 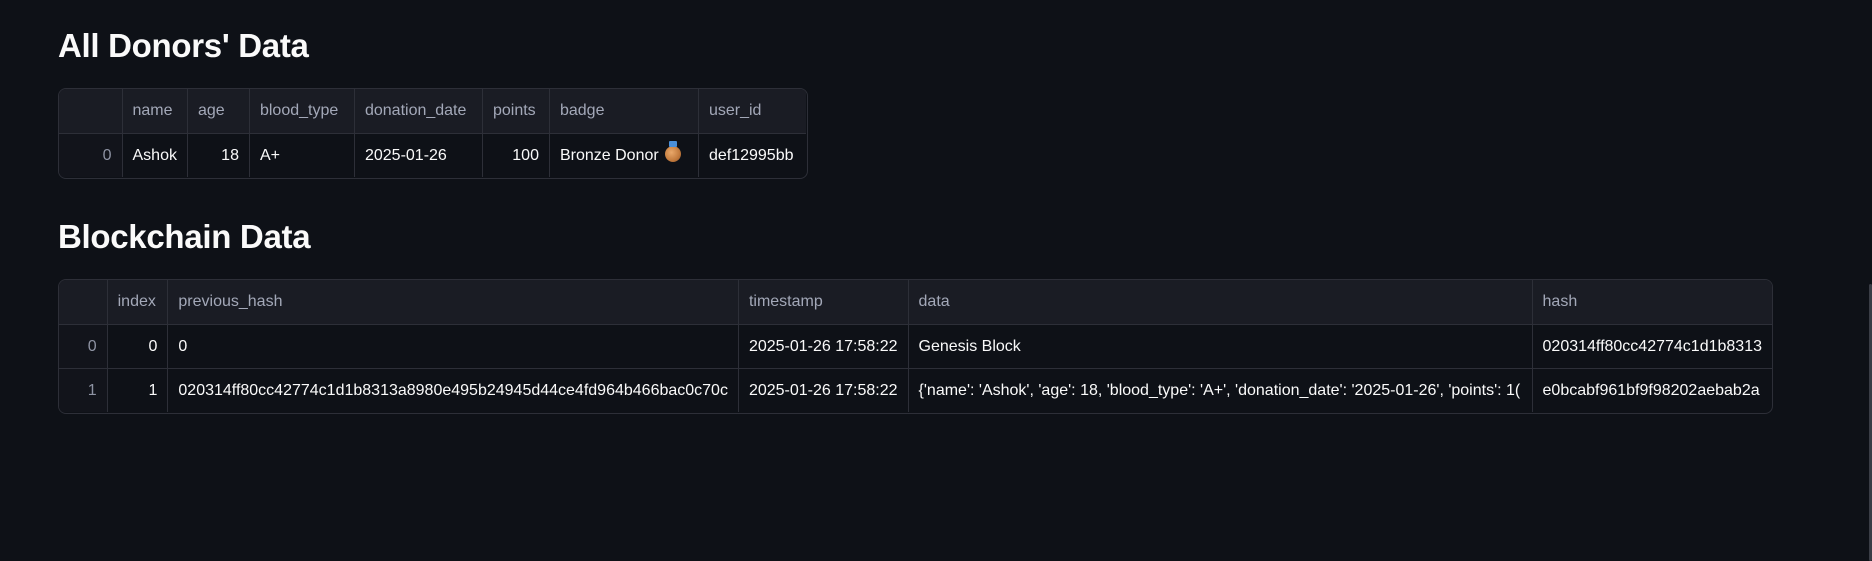 I want to click on cell-previous-hash: 0, so click(x=453, y=346).